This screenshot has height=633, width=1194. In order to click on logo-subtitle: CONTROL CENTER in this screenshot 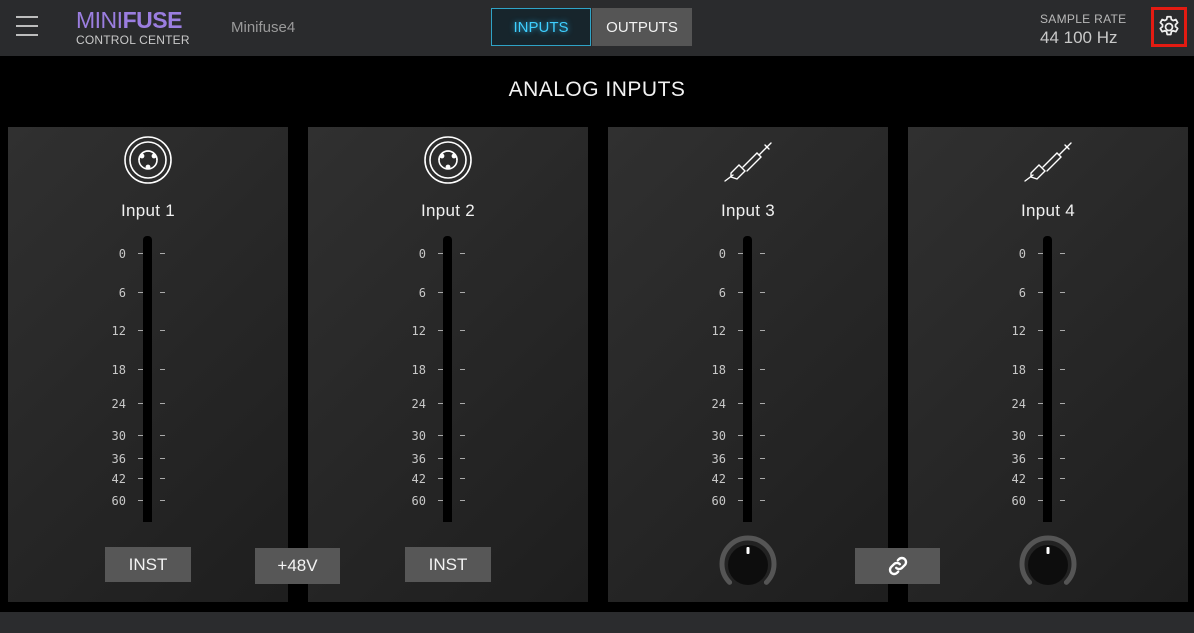, I will do `click(133, 40)`.